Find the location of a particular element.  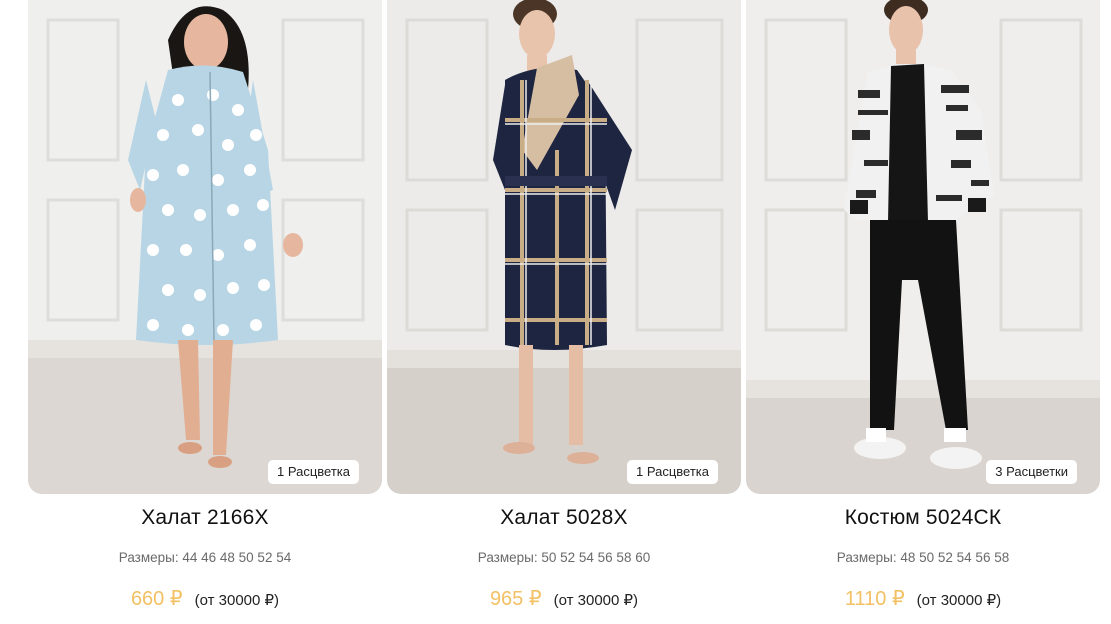

price-row: 660 ₽ (от 30000 ₽) is located at coordinates (205, 598).